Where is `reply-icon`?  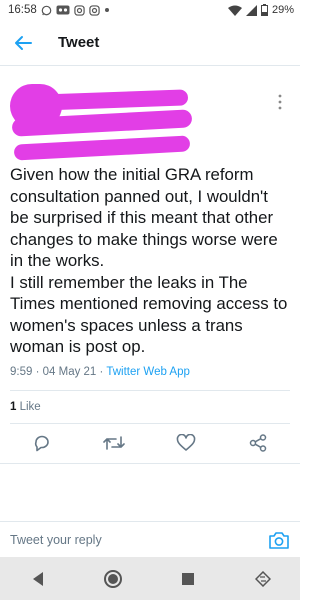 reply-icon is located at coordinates (41, 443).